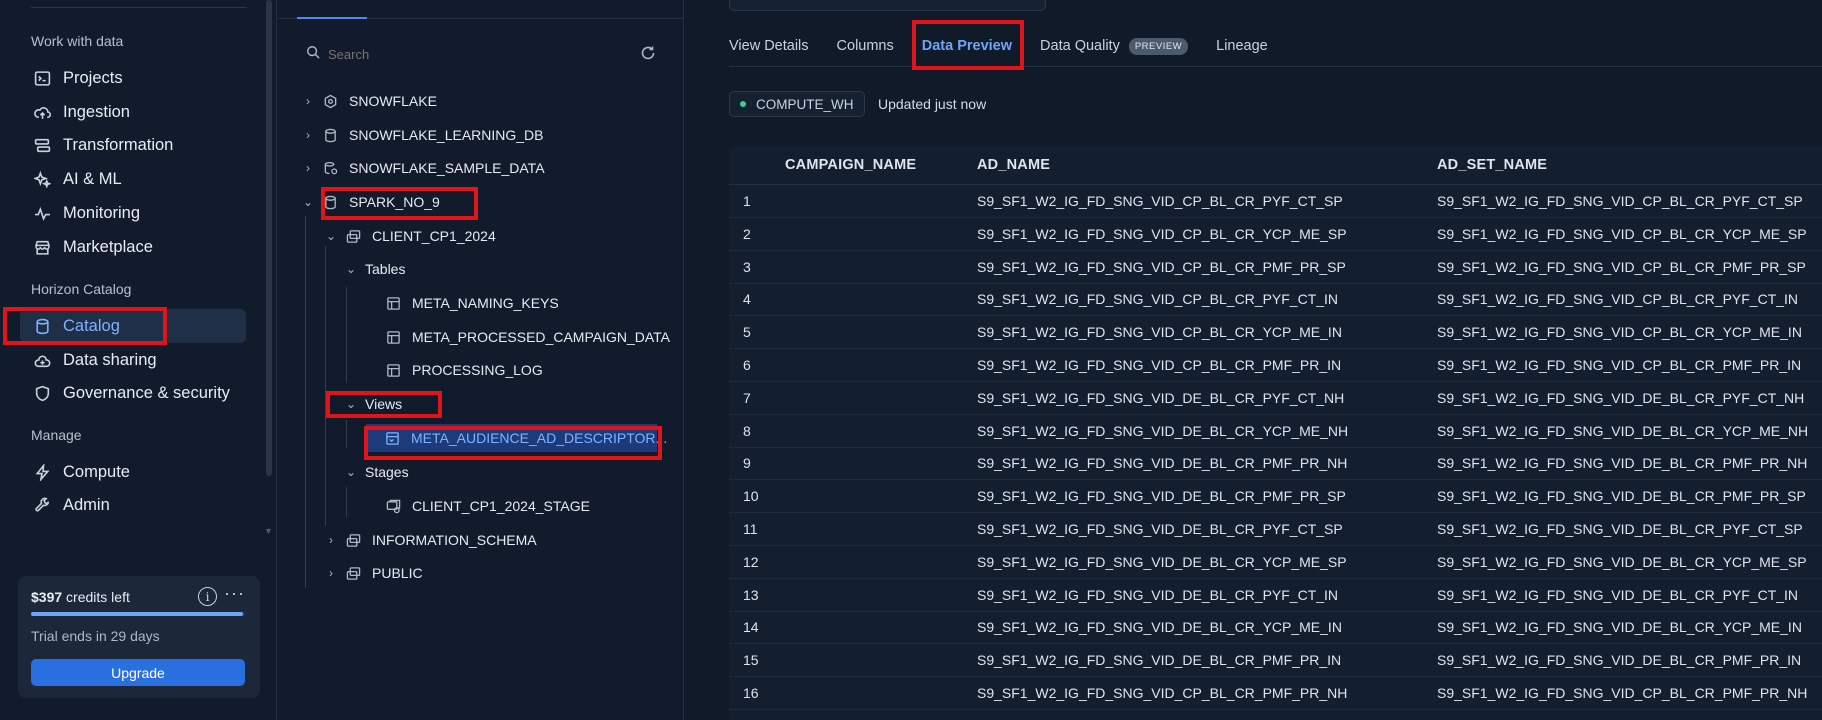 Image resolution: width=1822 pixels, height=720 pixels. I want to click on nav-item-marketplace: Marketplace, so click(133, 247).